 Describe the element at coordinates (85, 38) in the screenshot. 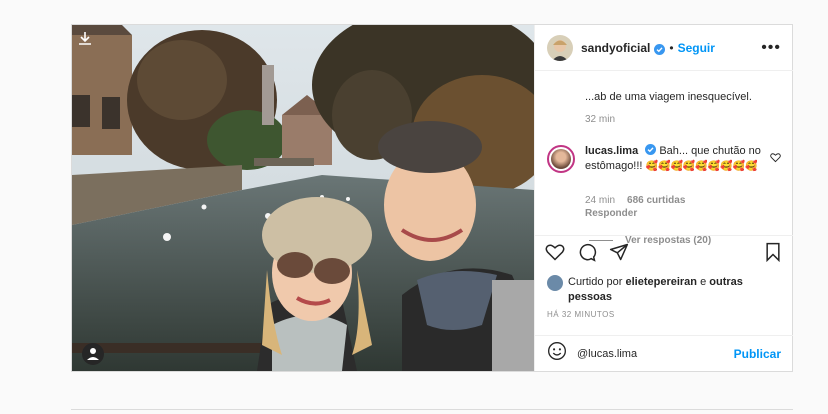

I see `download-icon` at that location.